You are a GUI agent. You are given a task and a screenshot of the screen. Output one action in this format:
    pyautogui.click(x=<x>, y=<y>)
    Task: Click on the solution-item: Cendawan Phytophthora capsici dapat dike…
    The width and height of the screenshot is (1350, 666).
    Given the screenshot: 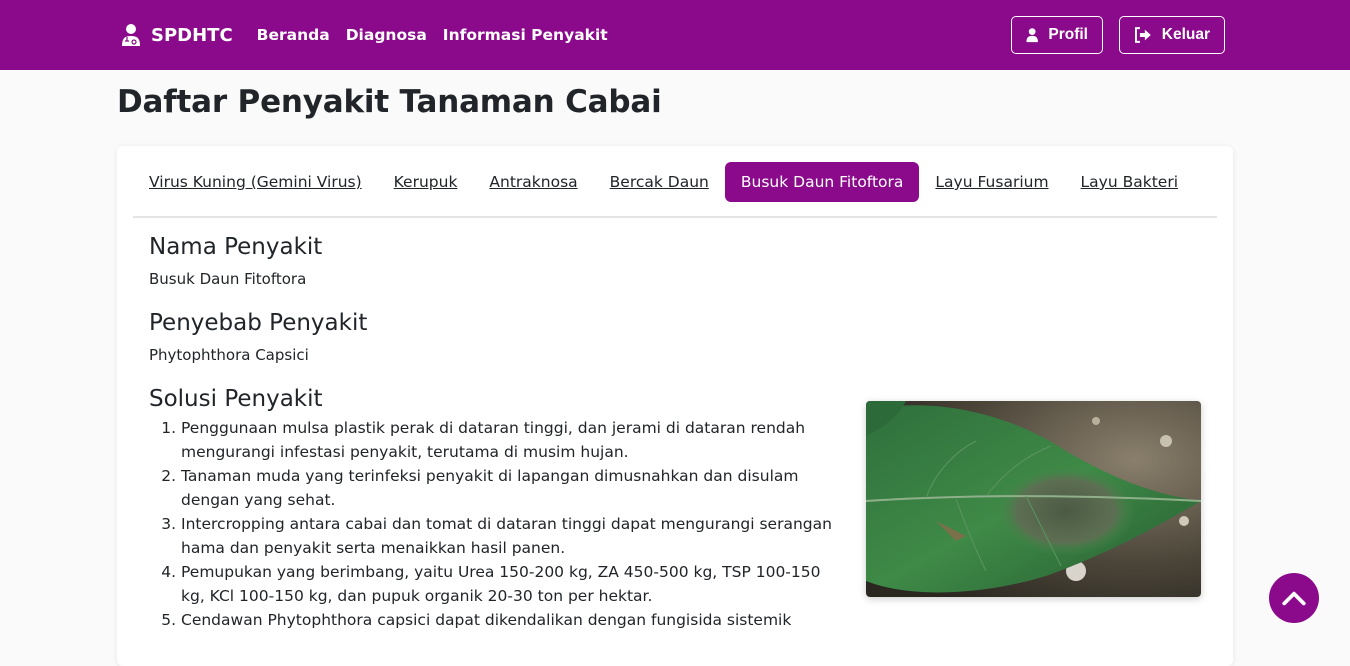 What is the action you would take?
    pyautogui.click(x=510, y=620)
    